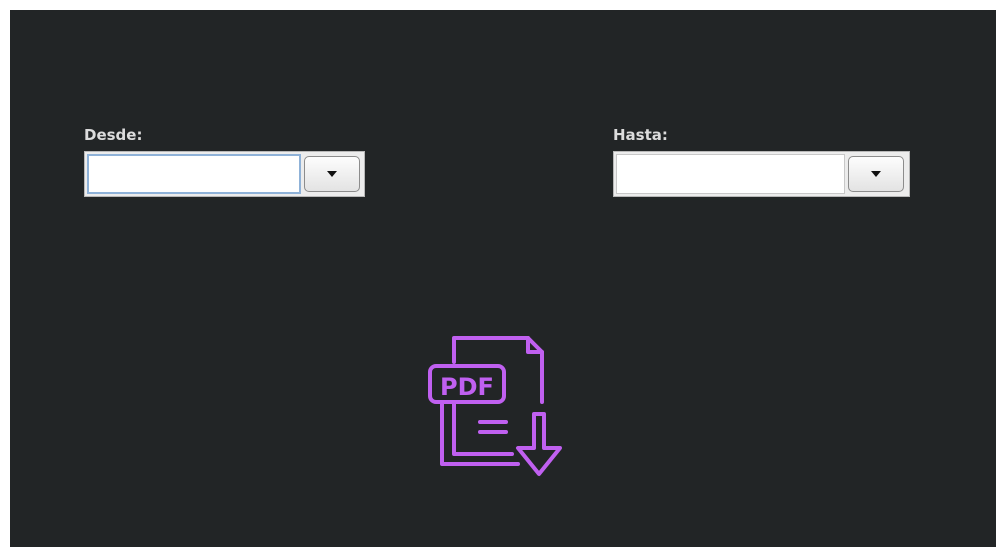 This screenshot has height=547, width=1005. I want to click on to-date-input, so click(730, 174).